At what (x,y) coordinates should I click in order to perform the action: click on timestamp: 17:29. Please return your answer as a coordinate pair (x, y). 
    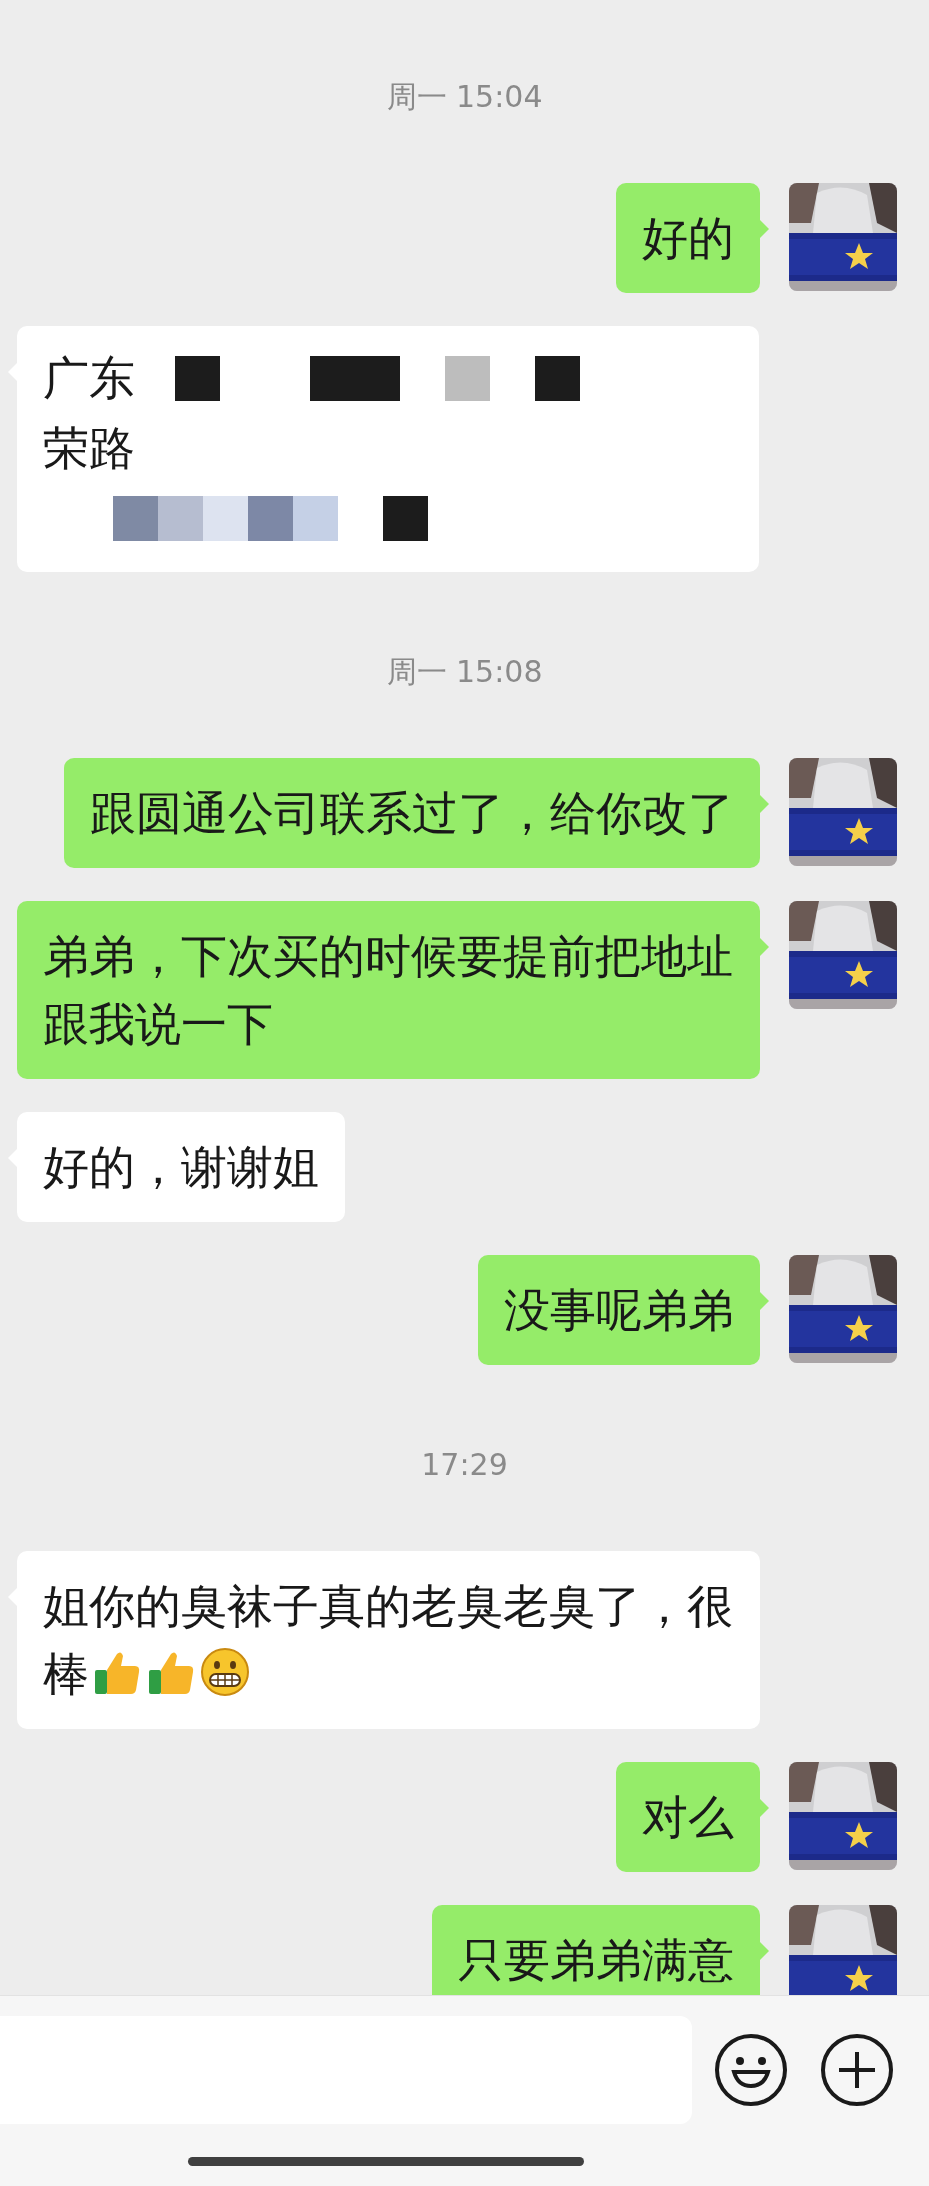
    Looking at the image, I should click on (464, 1465).